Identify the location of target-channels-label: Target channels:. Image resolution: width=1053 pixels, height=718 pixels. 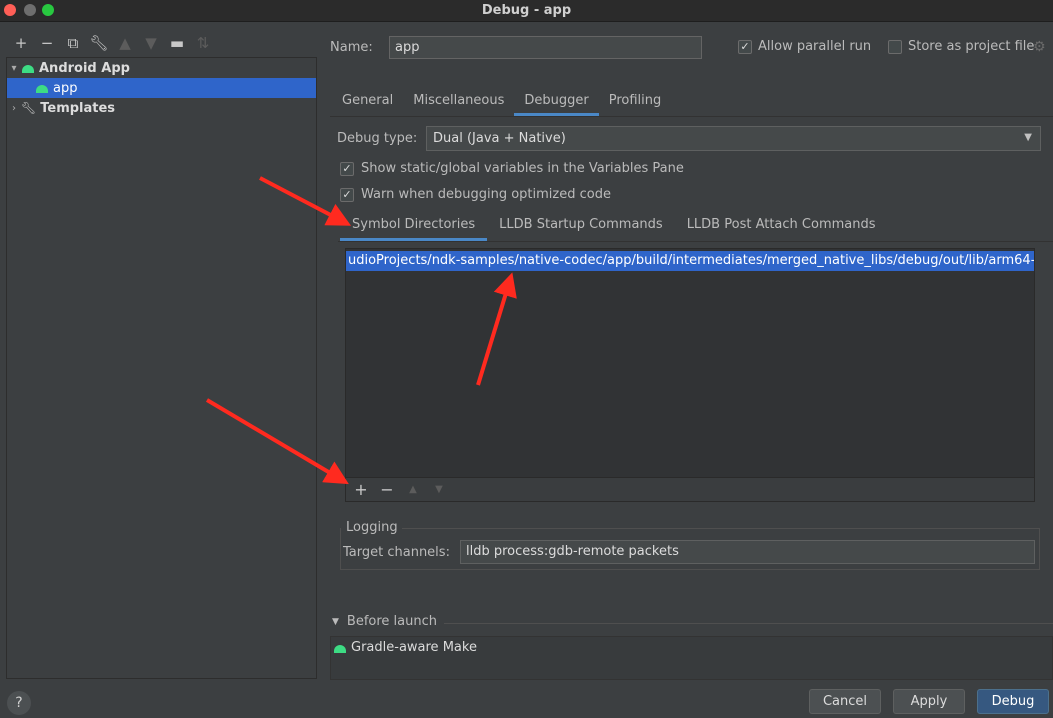
(396, 552).